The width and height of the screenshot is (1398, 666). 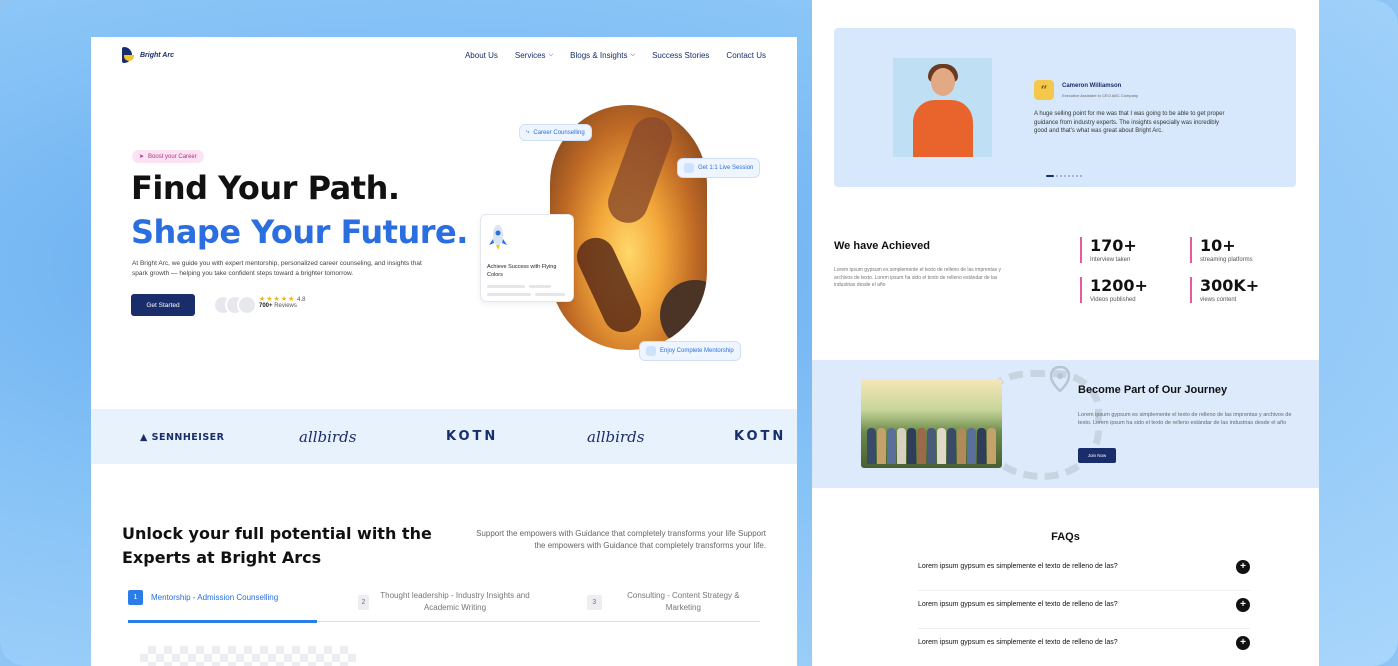 I want to click on person-head, so click(x=943, y=82).